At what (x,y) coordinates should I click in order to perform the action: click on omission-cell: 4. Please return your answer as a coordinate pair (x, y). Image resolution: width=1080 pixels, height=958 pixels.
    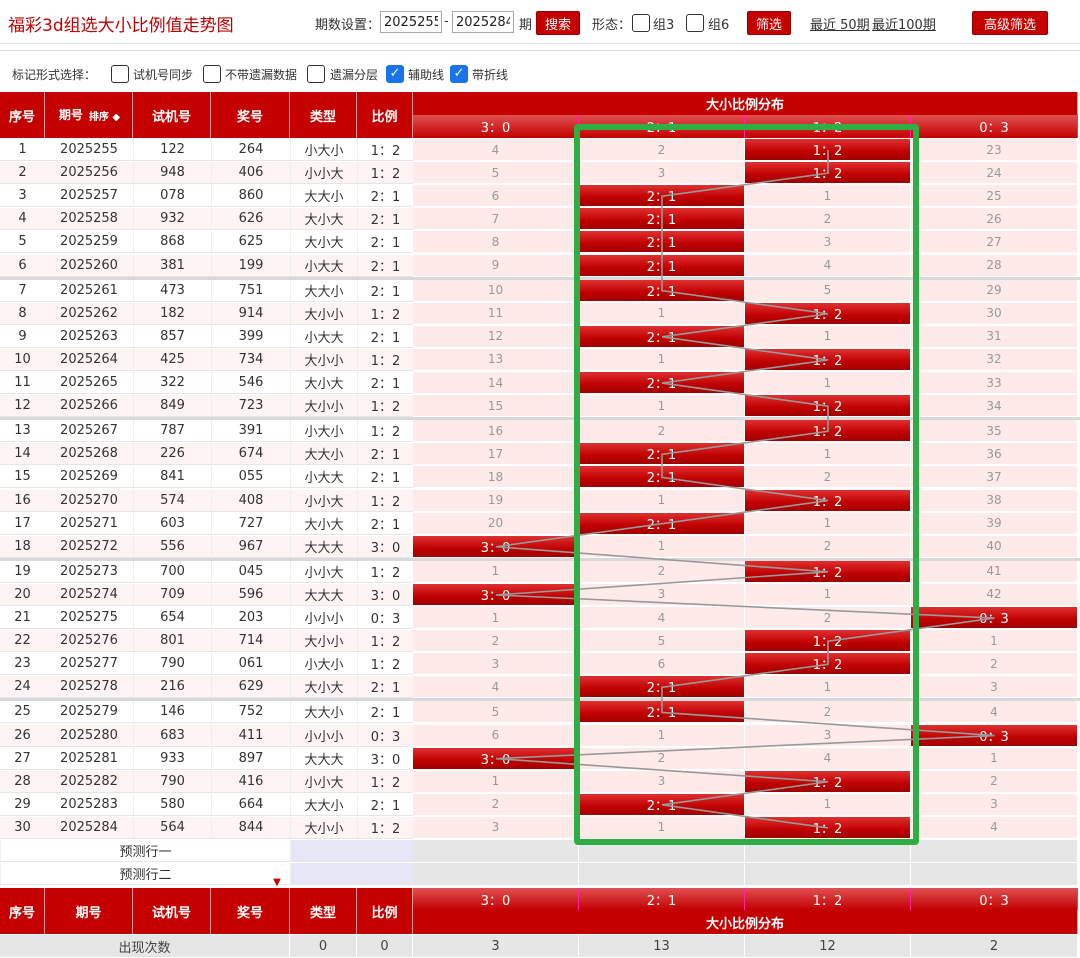
    Looking at the image, I should click on (994, 712).